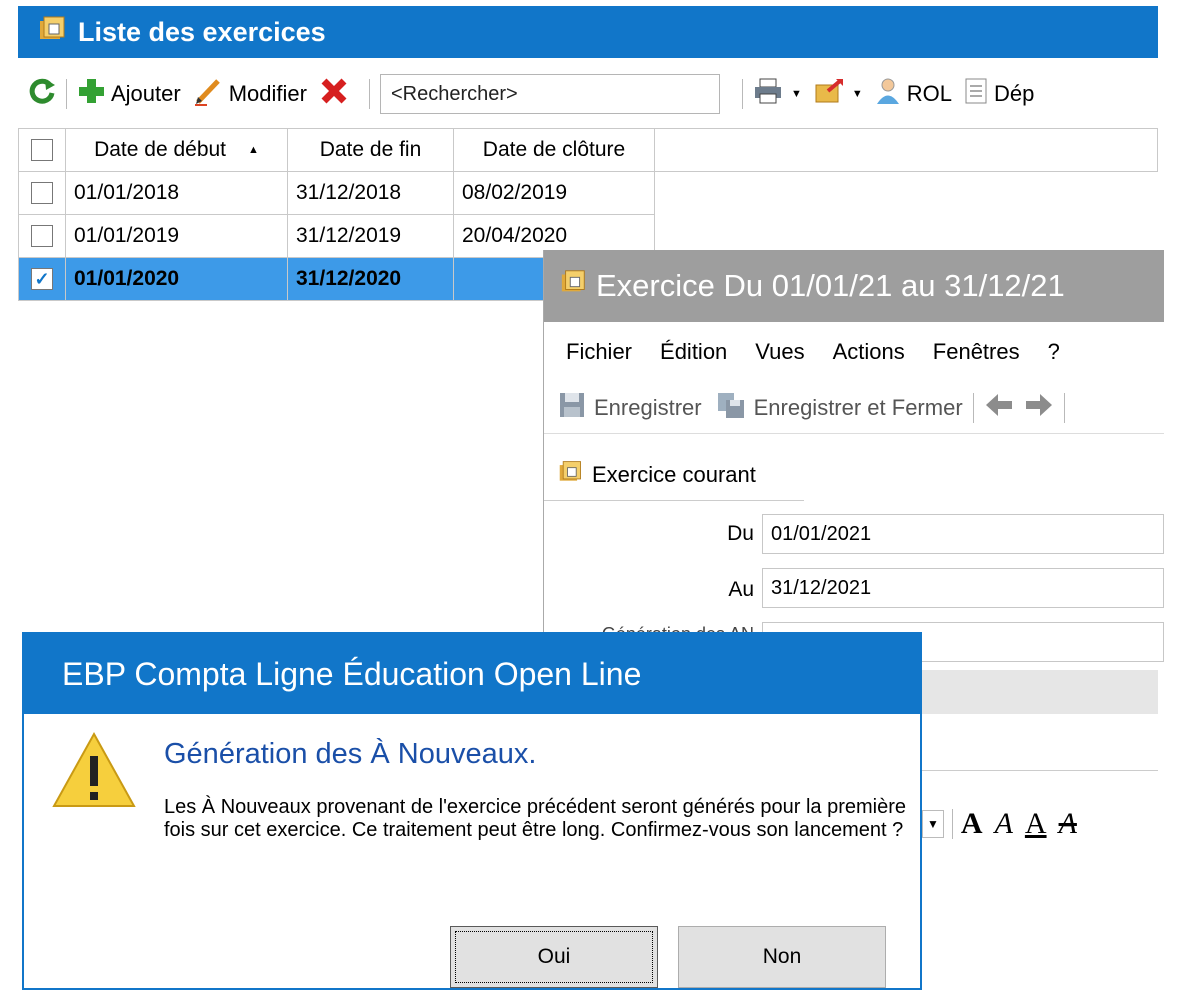  What do you see at coordinates (599, 352) in the screenshot?
I see `menu-item-fichier: Fichier` at bounding box center [599, 352].